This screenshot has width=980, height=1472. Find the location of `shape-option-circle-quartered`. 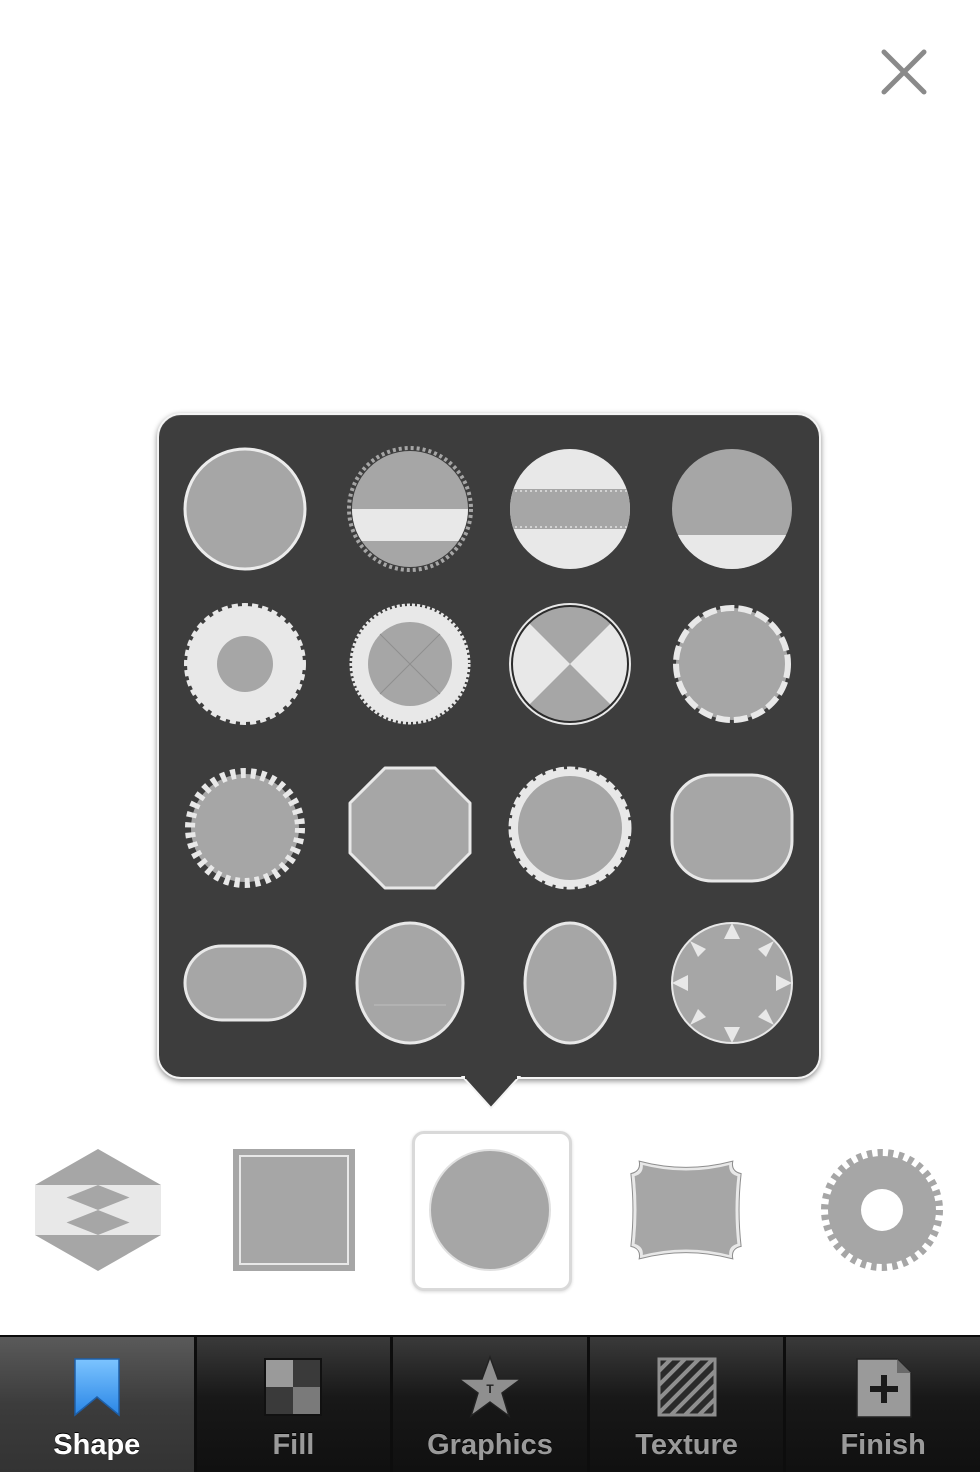

shape-option-circle-quartered is located at coordinates (570, 664).